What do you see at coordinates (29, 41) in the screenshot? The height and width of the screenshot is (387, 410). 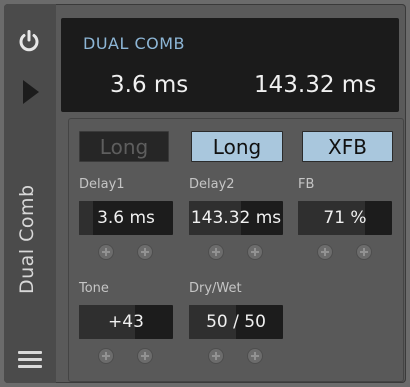 I see `power-icon` at bounding box center [29, 41].